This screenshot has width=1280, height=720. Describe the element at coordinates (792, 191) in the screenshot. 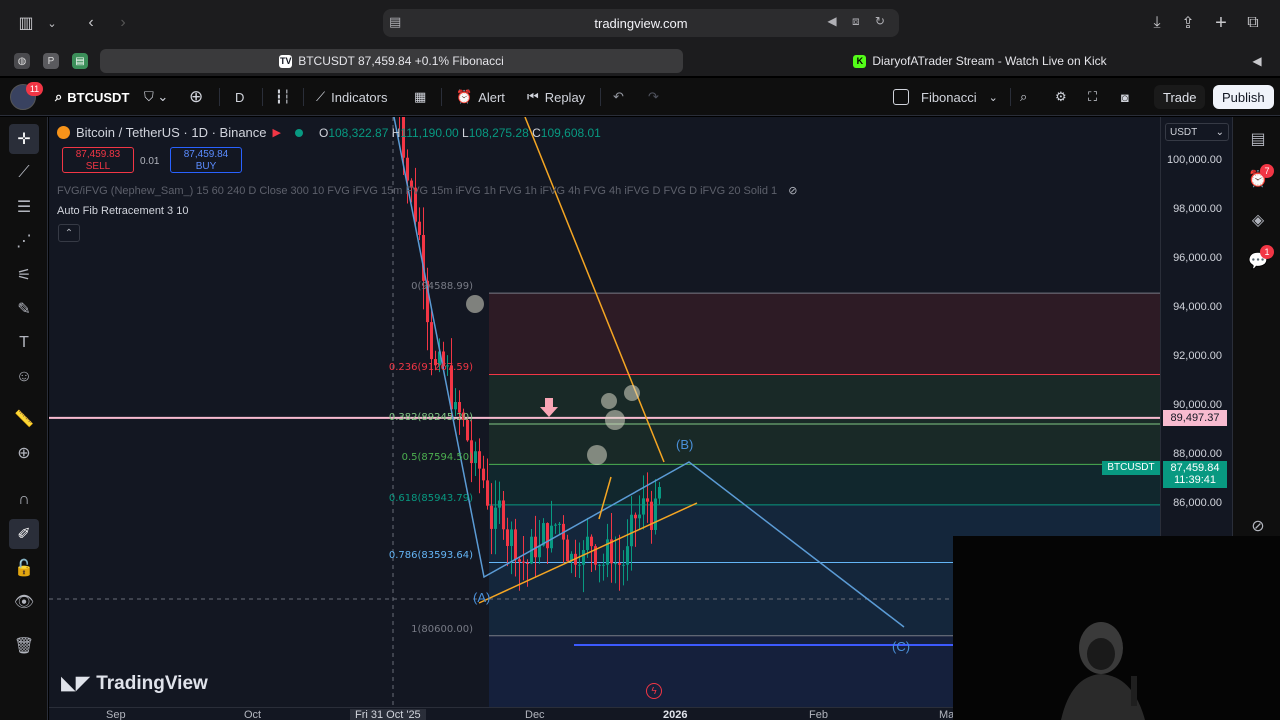

I see `hidden-eye-icon: ⊘` at that location.